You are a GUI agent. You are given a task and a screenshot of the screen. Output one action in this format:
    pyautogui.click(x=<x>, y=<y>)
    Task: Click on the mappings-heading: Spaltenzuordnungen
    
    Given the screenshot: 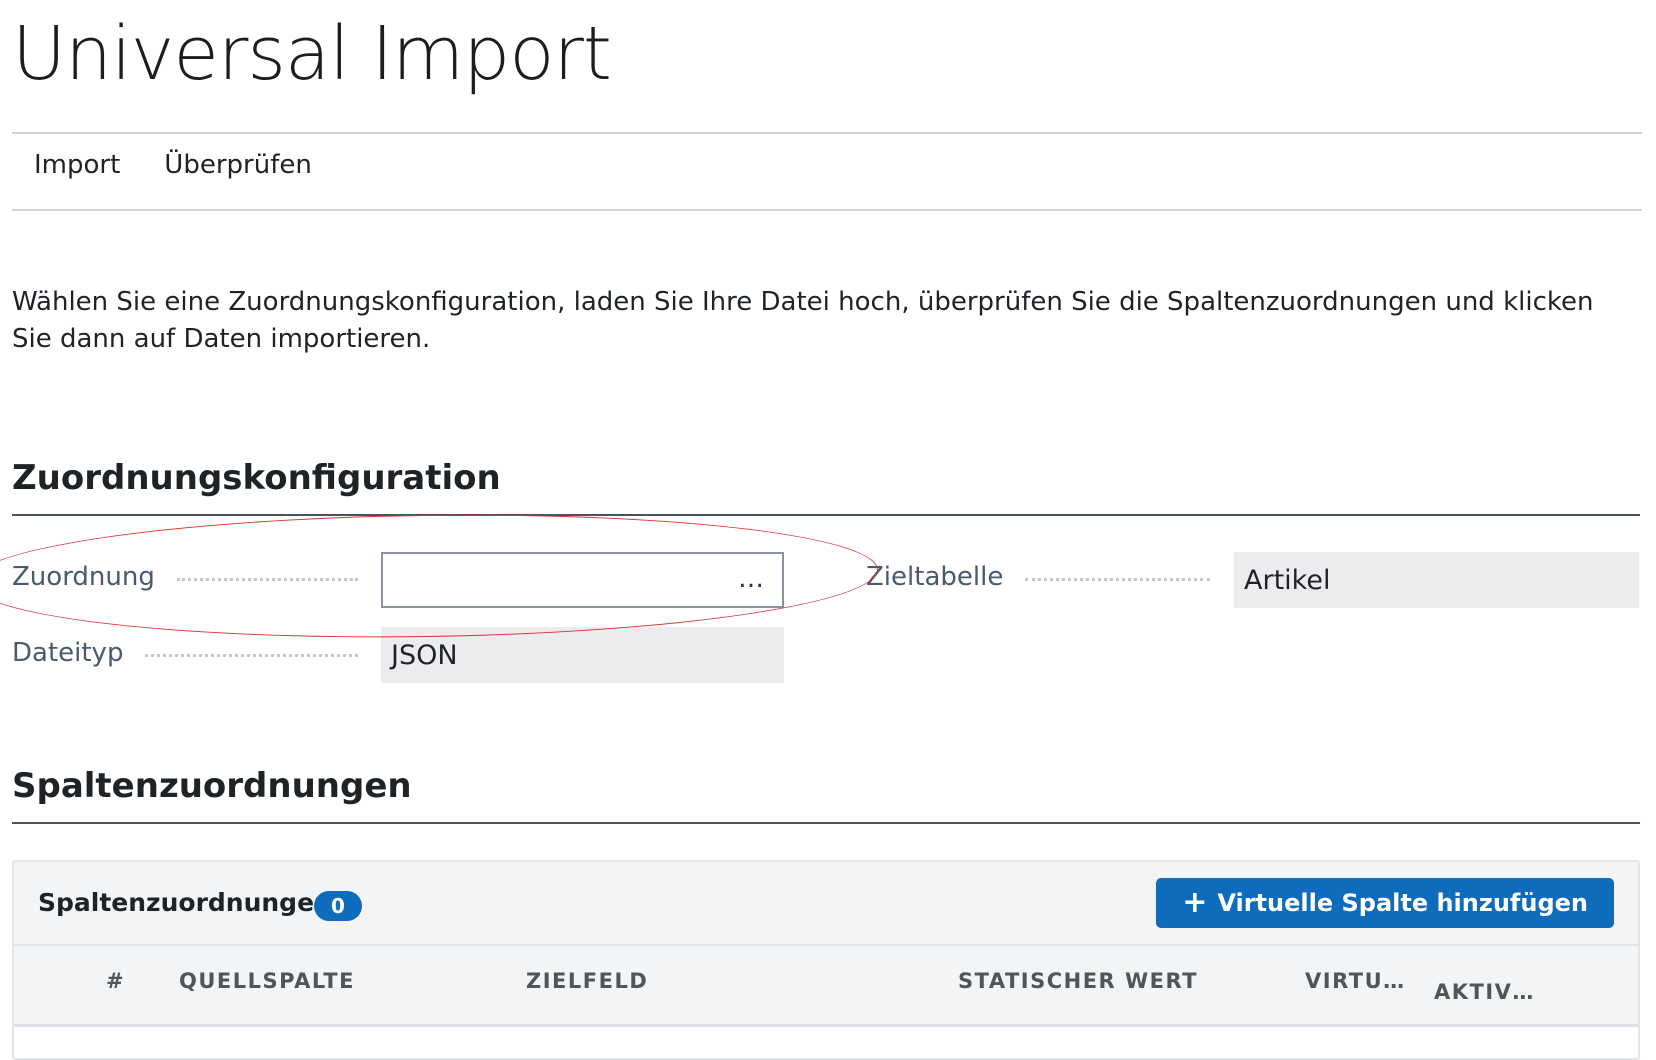 What is the action you would take?
    pyautogui.click(x=212, y=786)
    